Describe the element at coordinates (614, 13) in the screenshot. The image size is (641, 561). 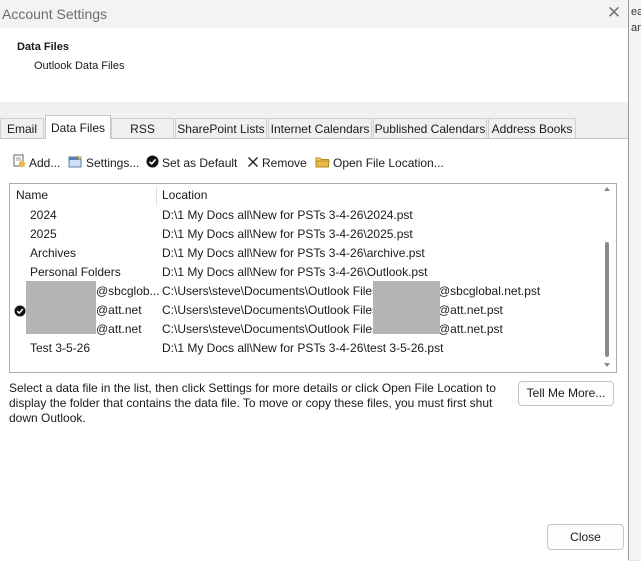
I see `close-window-button: ✕` at that location.